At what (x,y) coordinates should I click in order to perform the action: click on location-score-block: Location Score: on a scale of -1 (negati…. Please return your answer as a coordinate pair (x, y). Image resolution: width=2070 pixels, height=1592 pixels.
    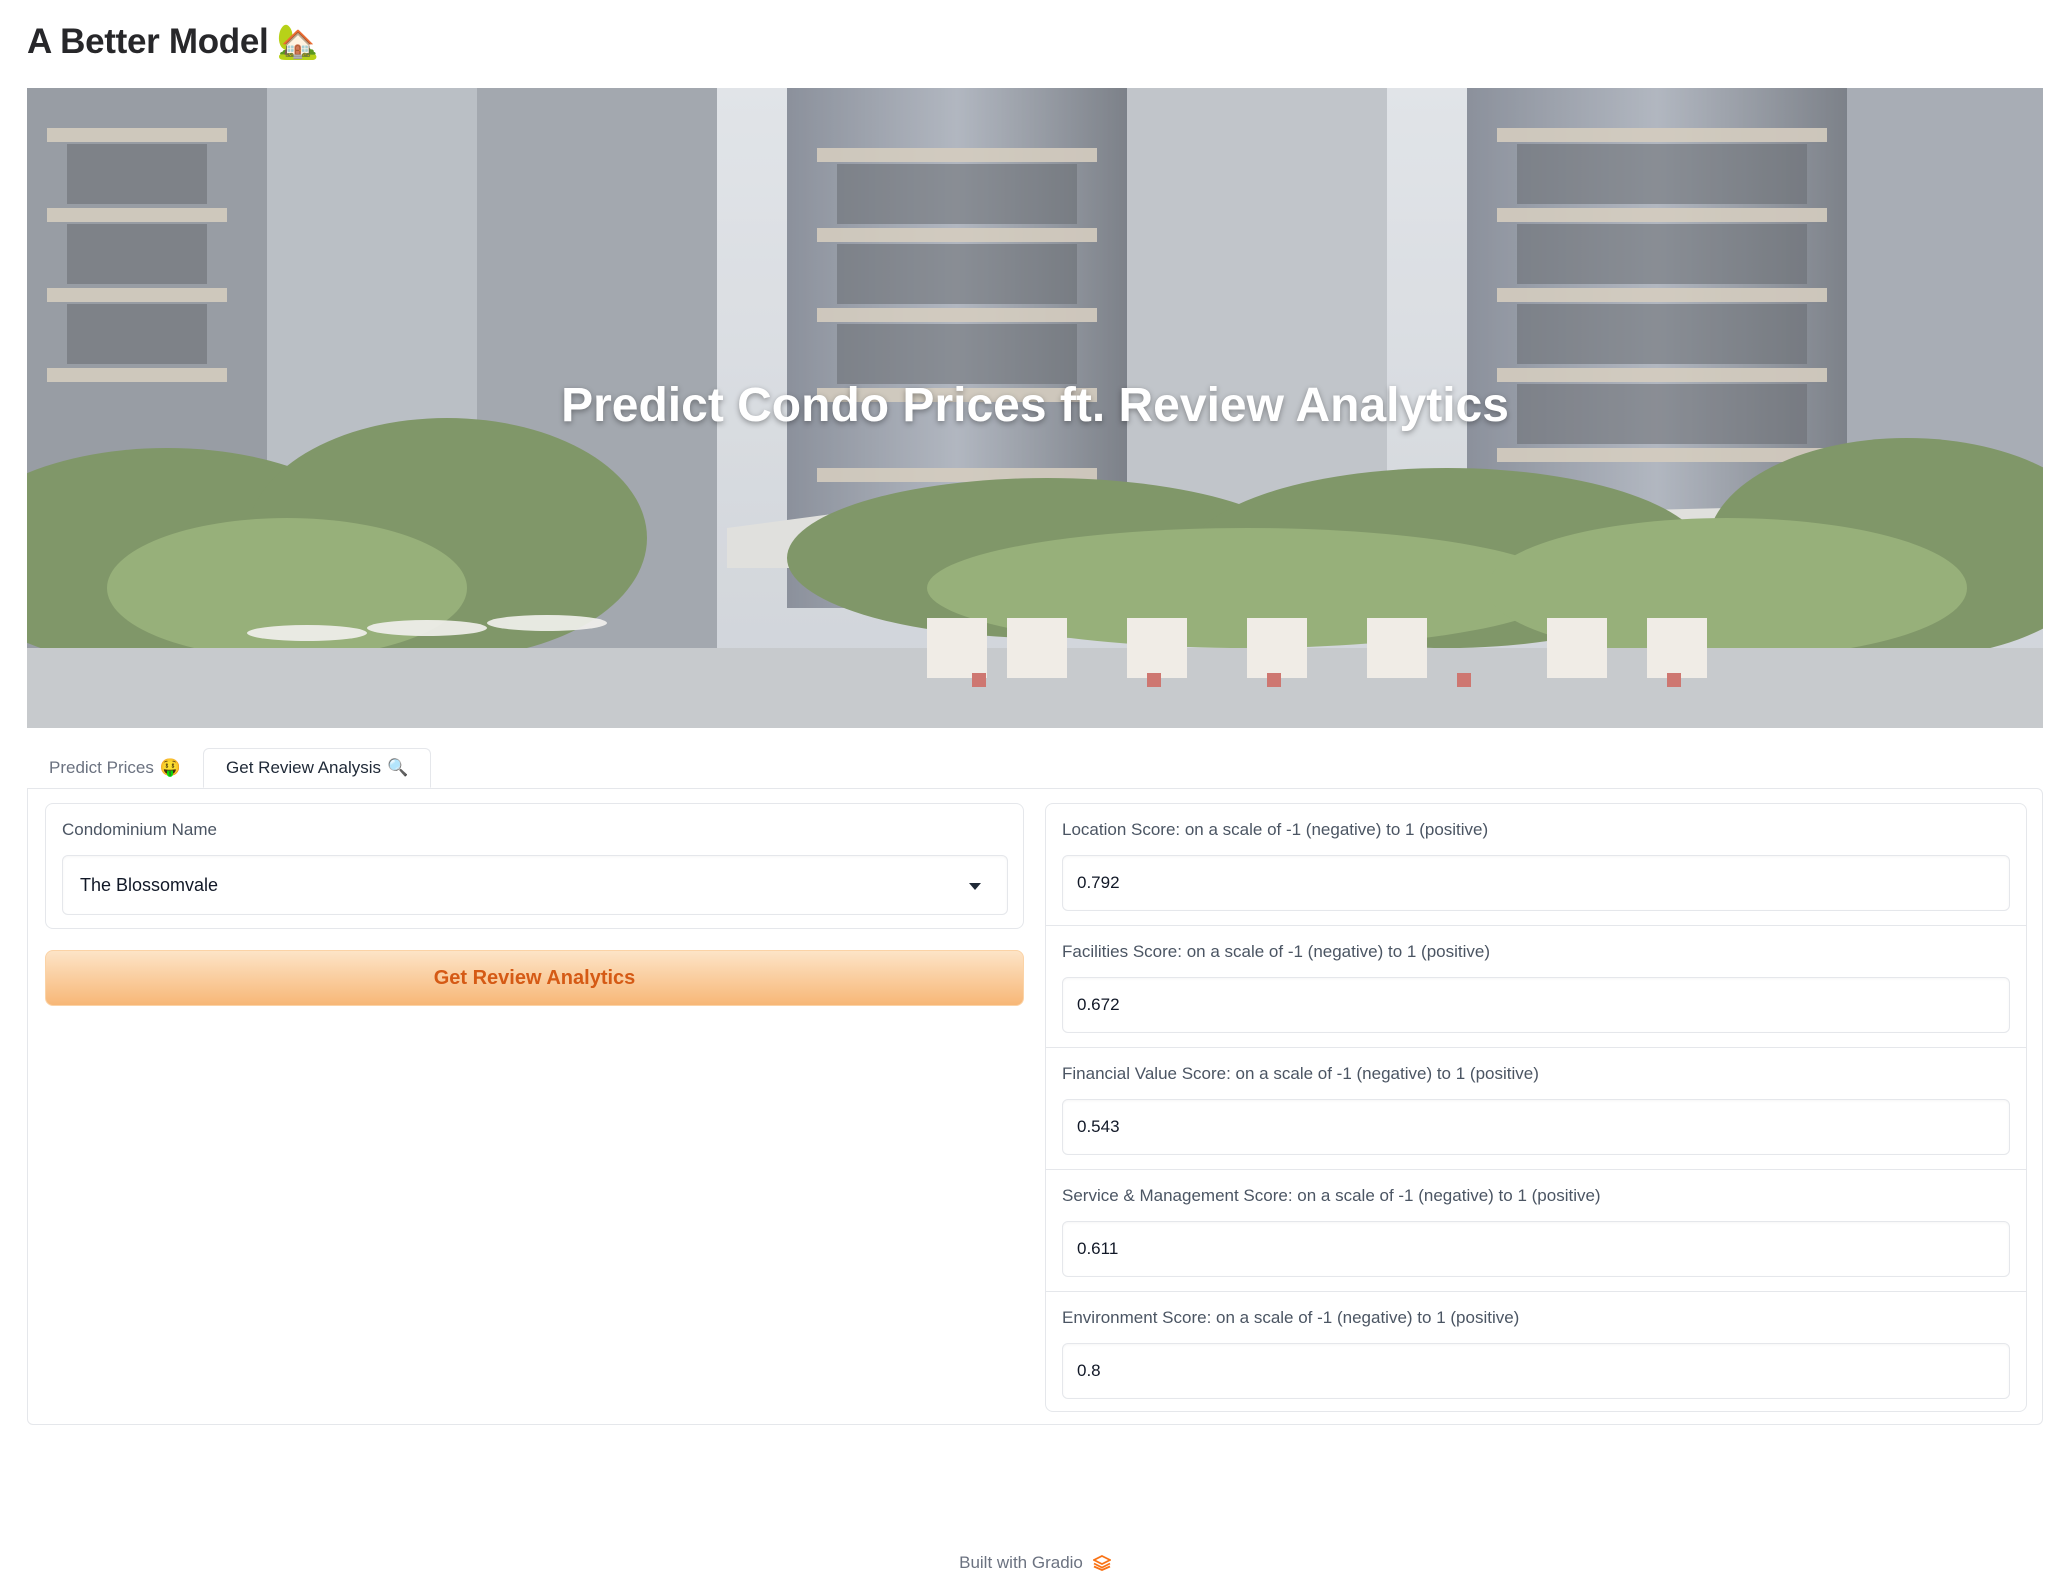
    Looking at the image, I should click on (1536, 865).